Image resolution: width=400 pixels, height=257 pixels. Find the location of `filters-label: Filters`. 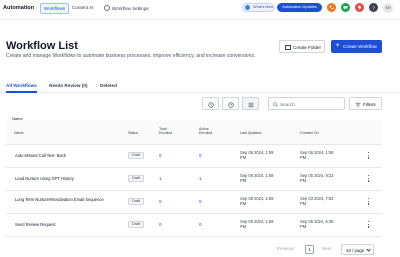

filters-label: Filters is located at coordinates (369, 104).